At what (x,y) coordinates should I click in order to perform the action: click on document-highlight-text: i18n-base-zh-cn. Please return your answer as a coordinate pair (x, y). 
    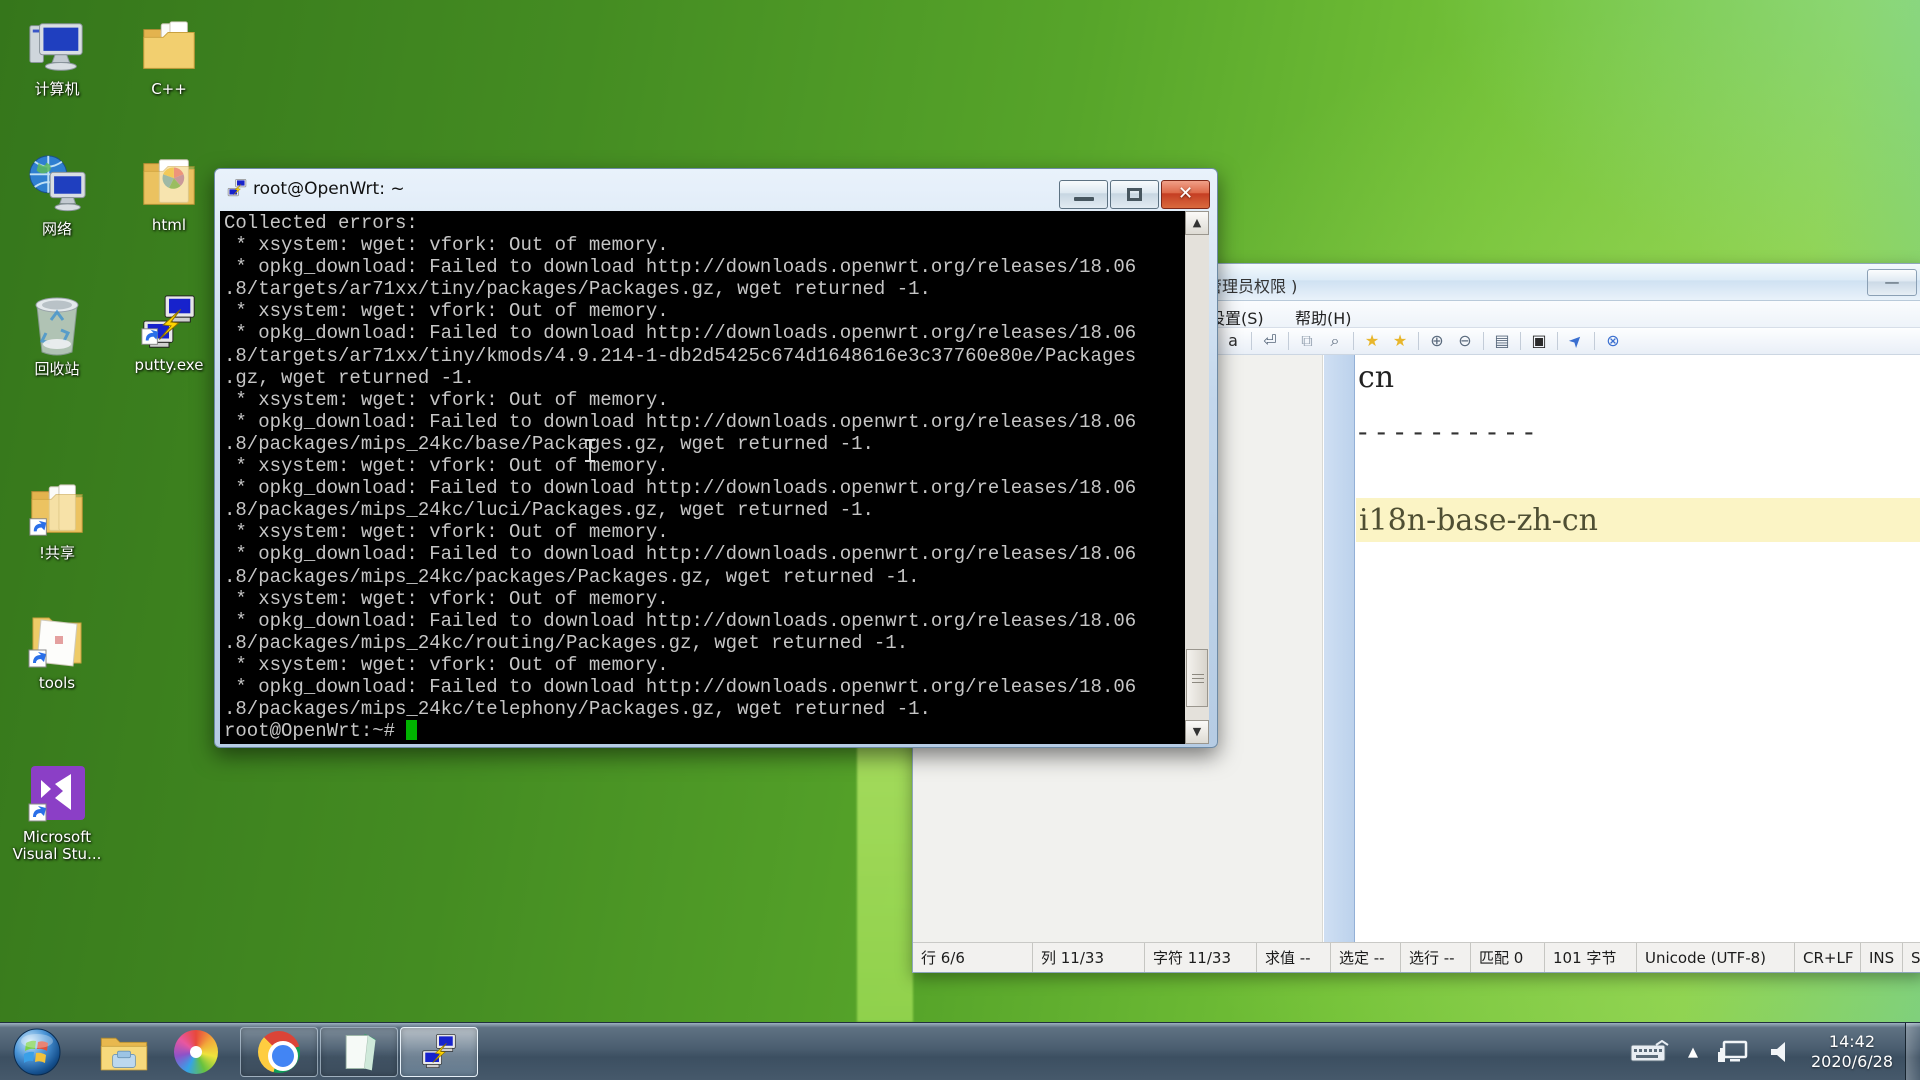
    Looking at the image, I should click on (1478, 520).